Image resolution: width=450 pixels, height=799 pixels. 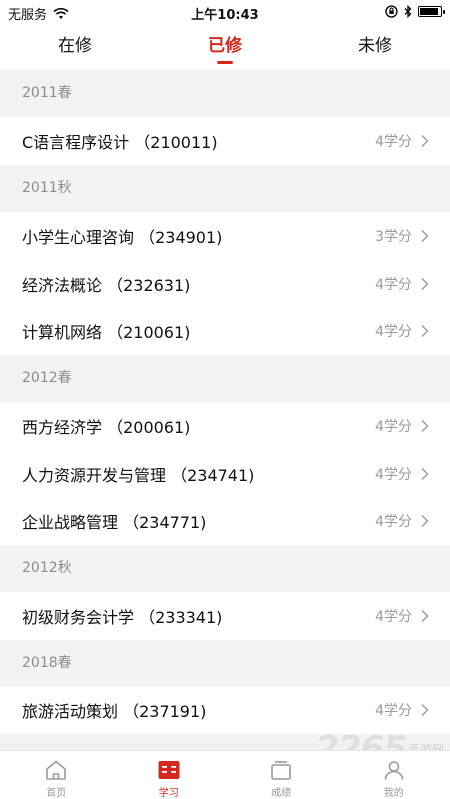 I want to click on nav-grades: 成绩, so click(x=281, y=775).